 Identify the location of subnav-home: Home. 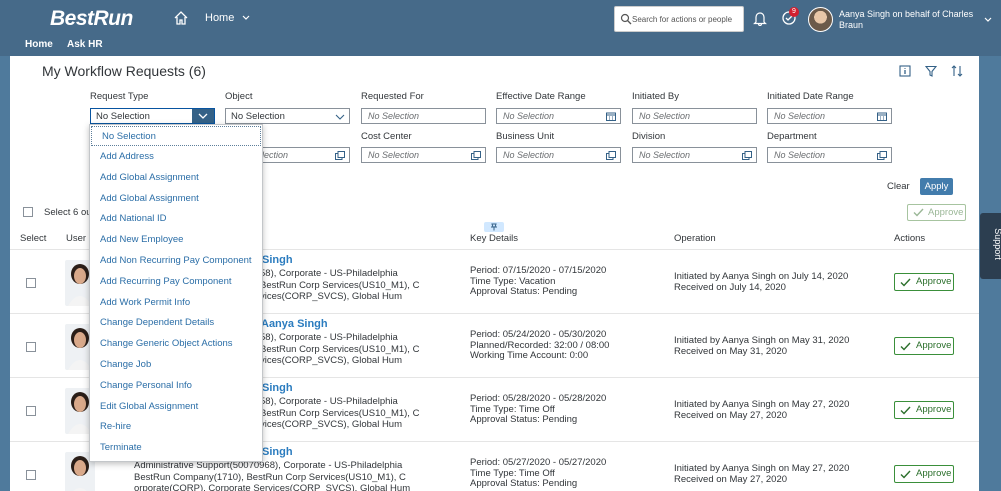
(39, 44).